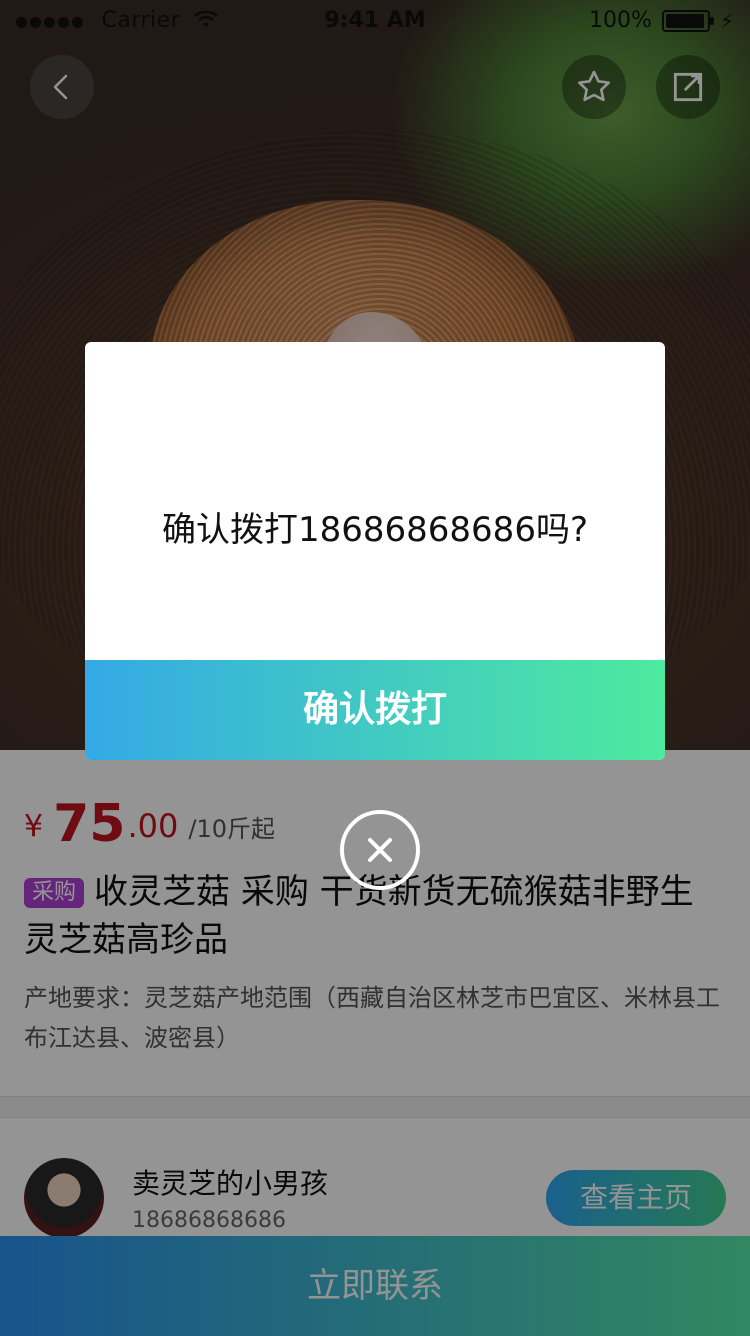 This screenshot has width=750, height=1336. What do you see at coordinates (375, 710) in the screenshot?
I see `confirm-call-button: 确认拨打` at bounding box center [375, 710].